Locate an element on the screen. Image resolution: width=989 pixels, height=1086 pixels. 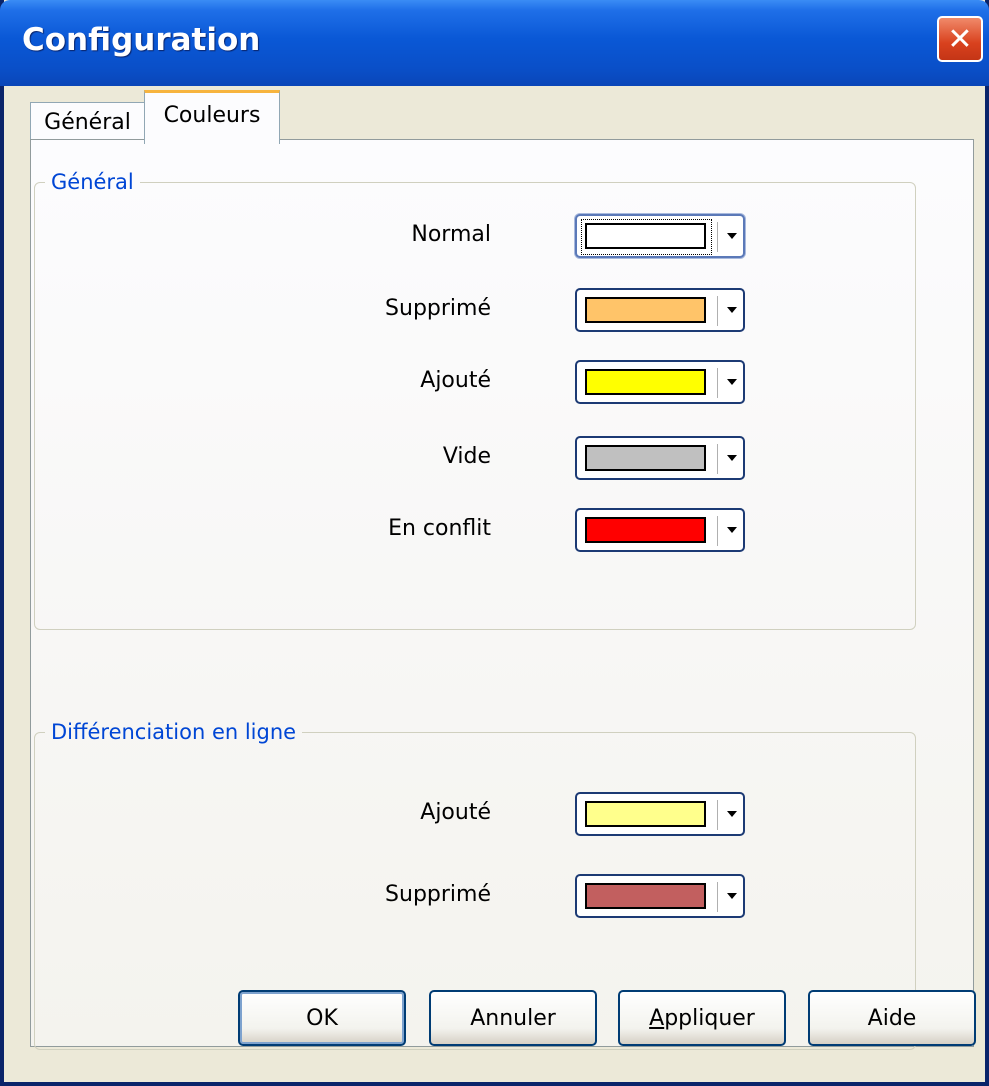
close-icon: ✕ is located at coordinates (960, 39).